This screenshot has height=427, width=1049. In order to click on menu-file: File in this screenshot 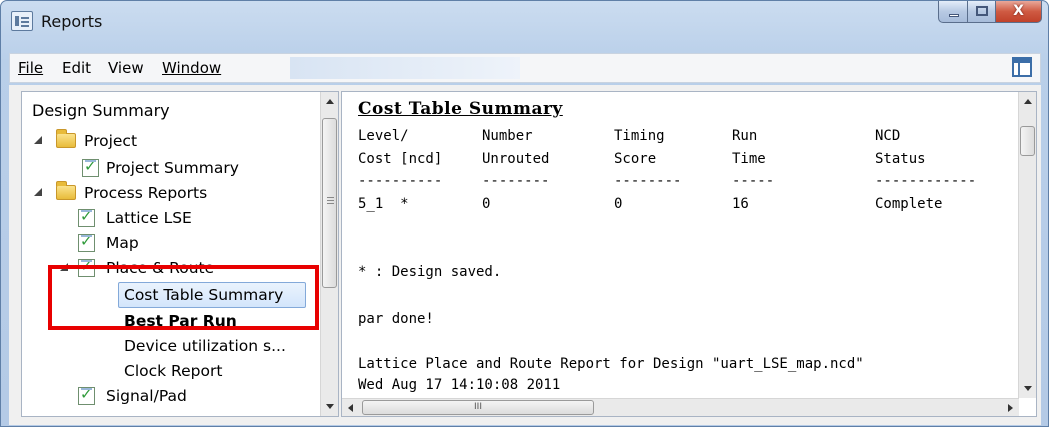, I will do `click(30, 68)`.